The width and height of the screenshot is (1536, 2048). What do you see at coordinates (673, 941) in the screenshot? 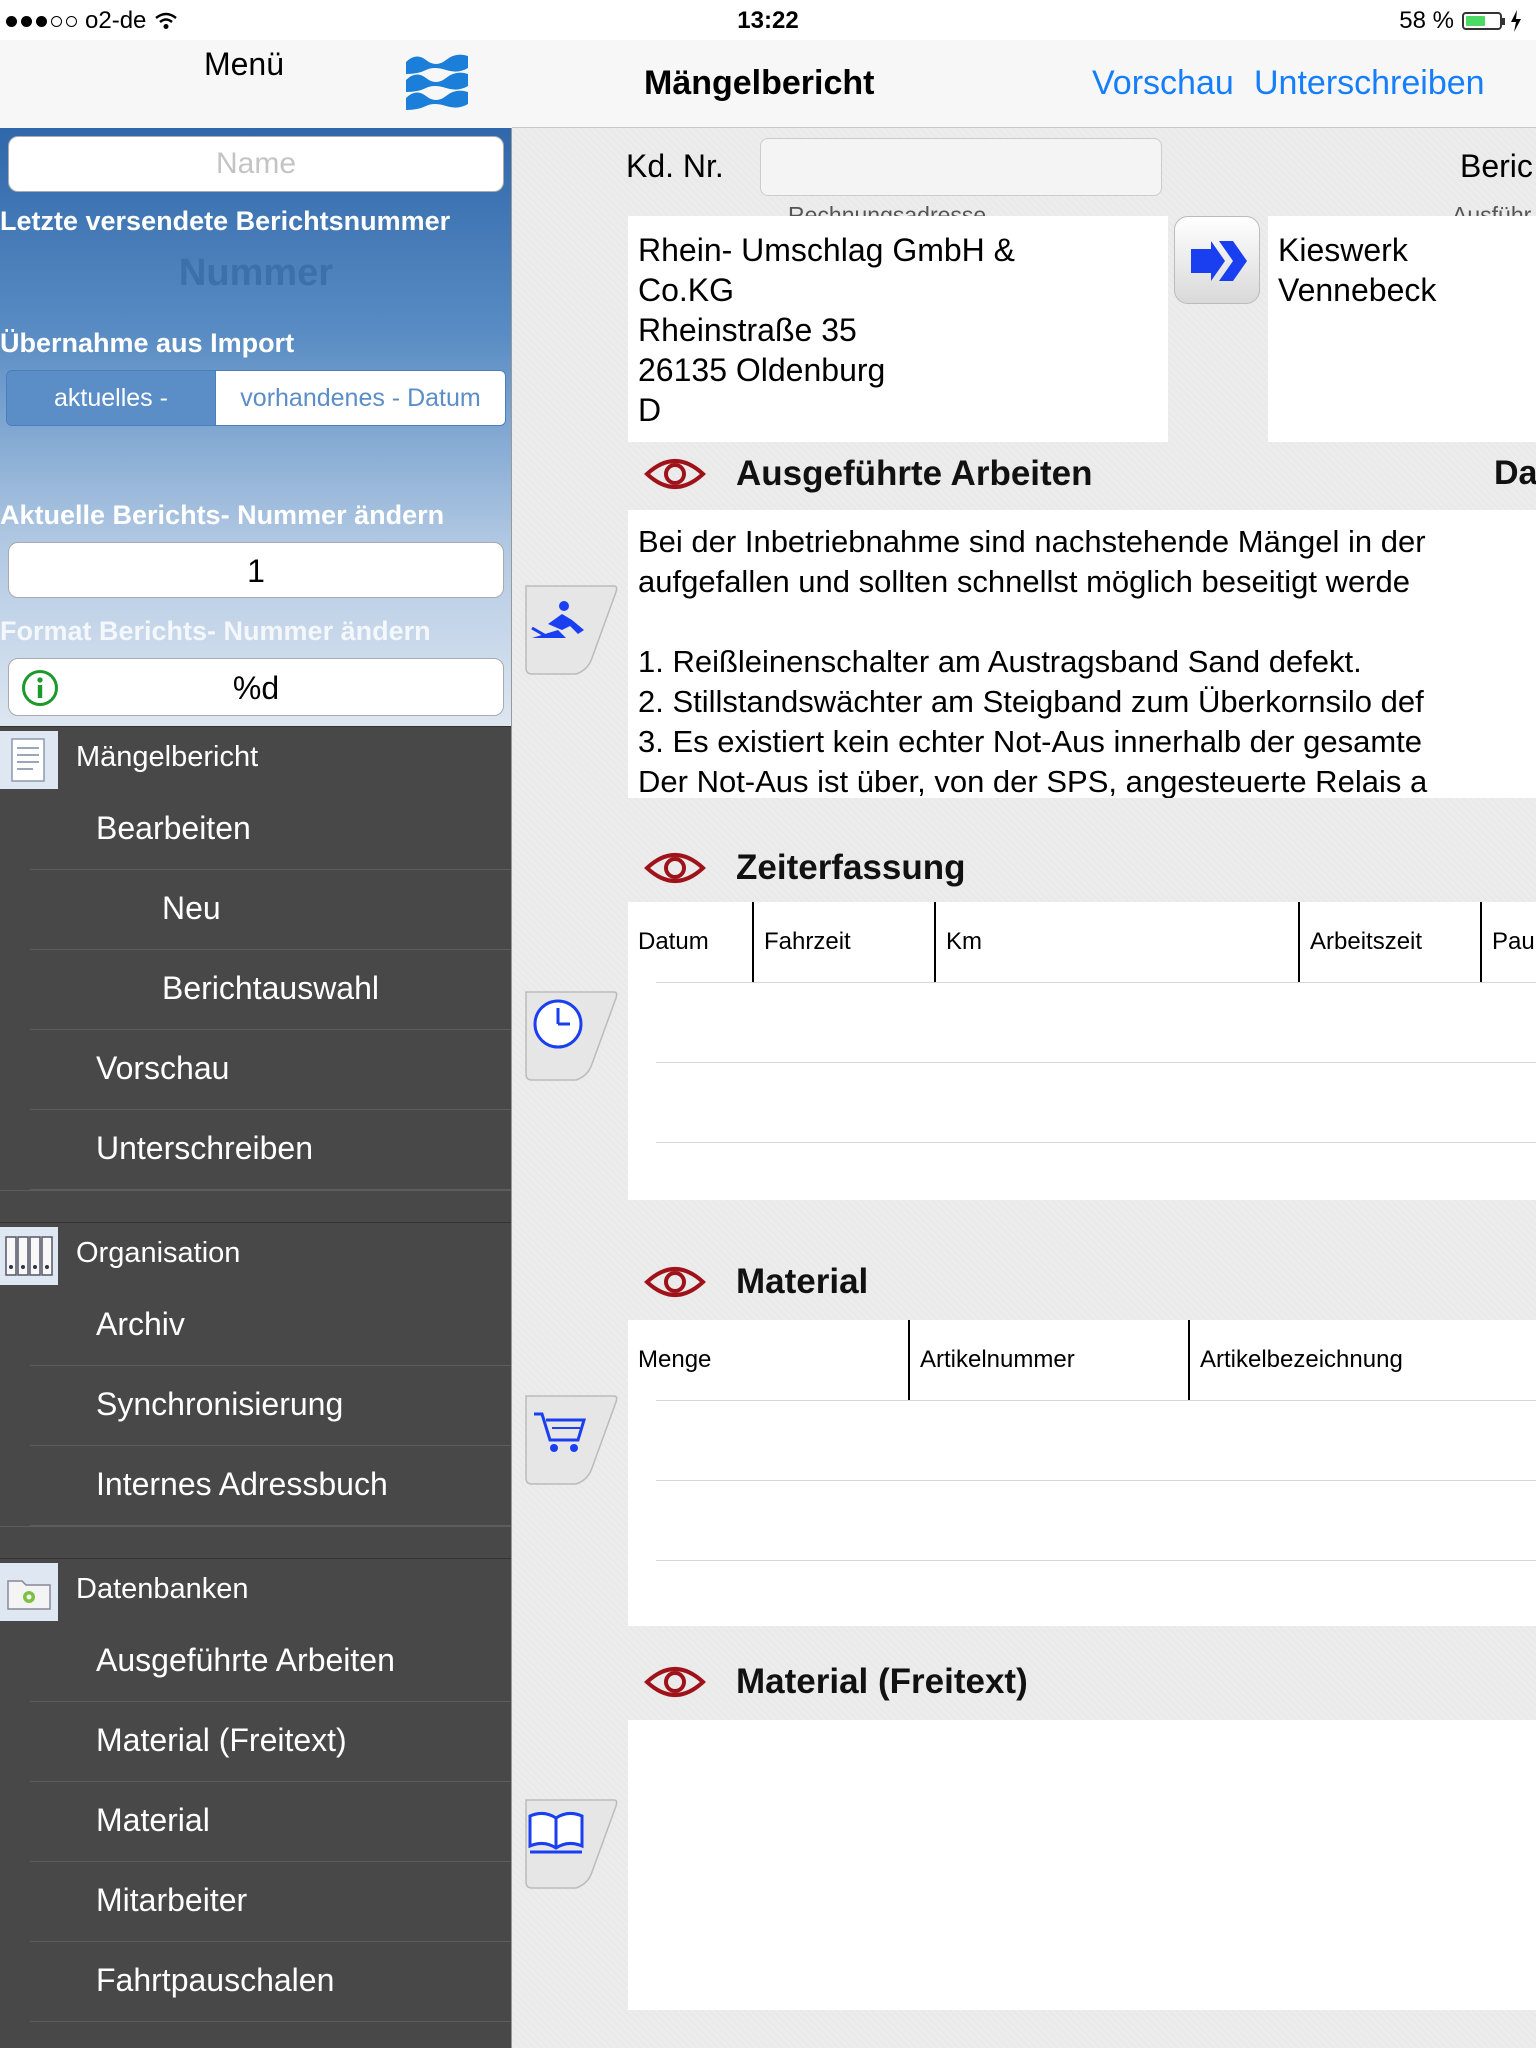
I see `column-header: Datum` at bounding box center [673, 941].